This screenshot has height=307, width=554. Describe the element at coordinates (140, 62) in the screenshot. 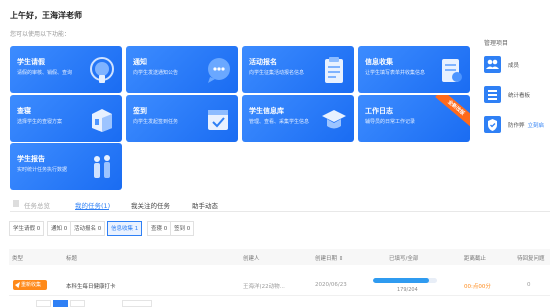

I see `tile-title: 通知` at that location.